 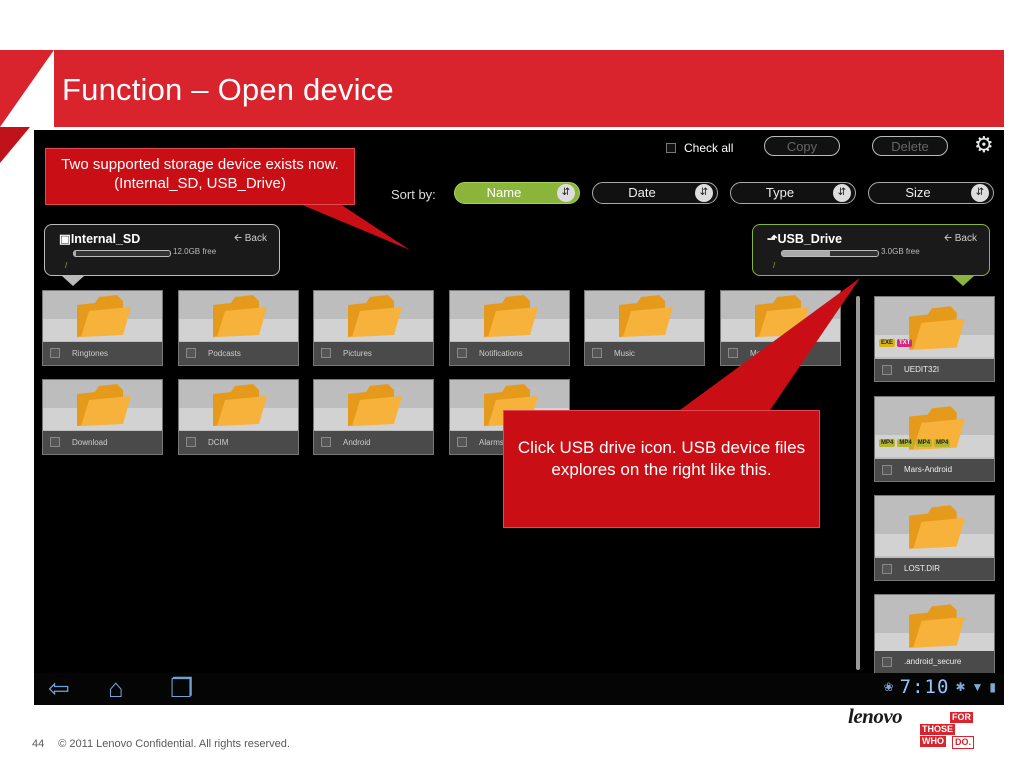 What do you see at coordinates (357, 442) in the screenshot?
I see `folder-name: Android` at bounding box center [357, 442].